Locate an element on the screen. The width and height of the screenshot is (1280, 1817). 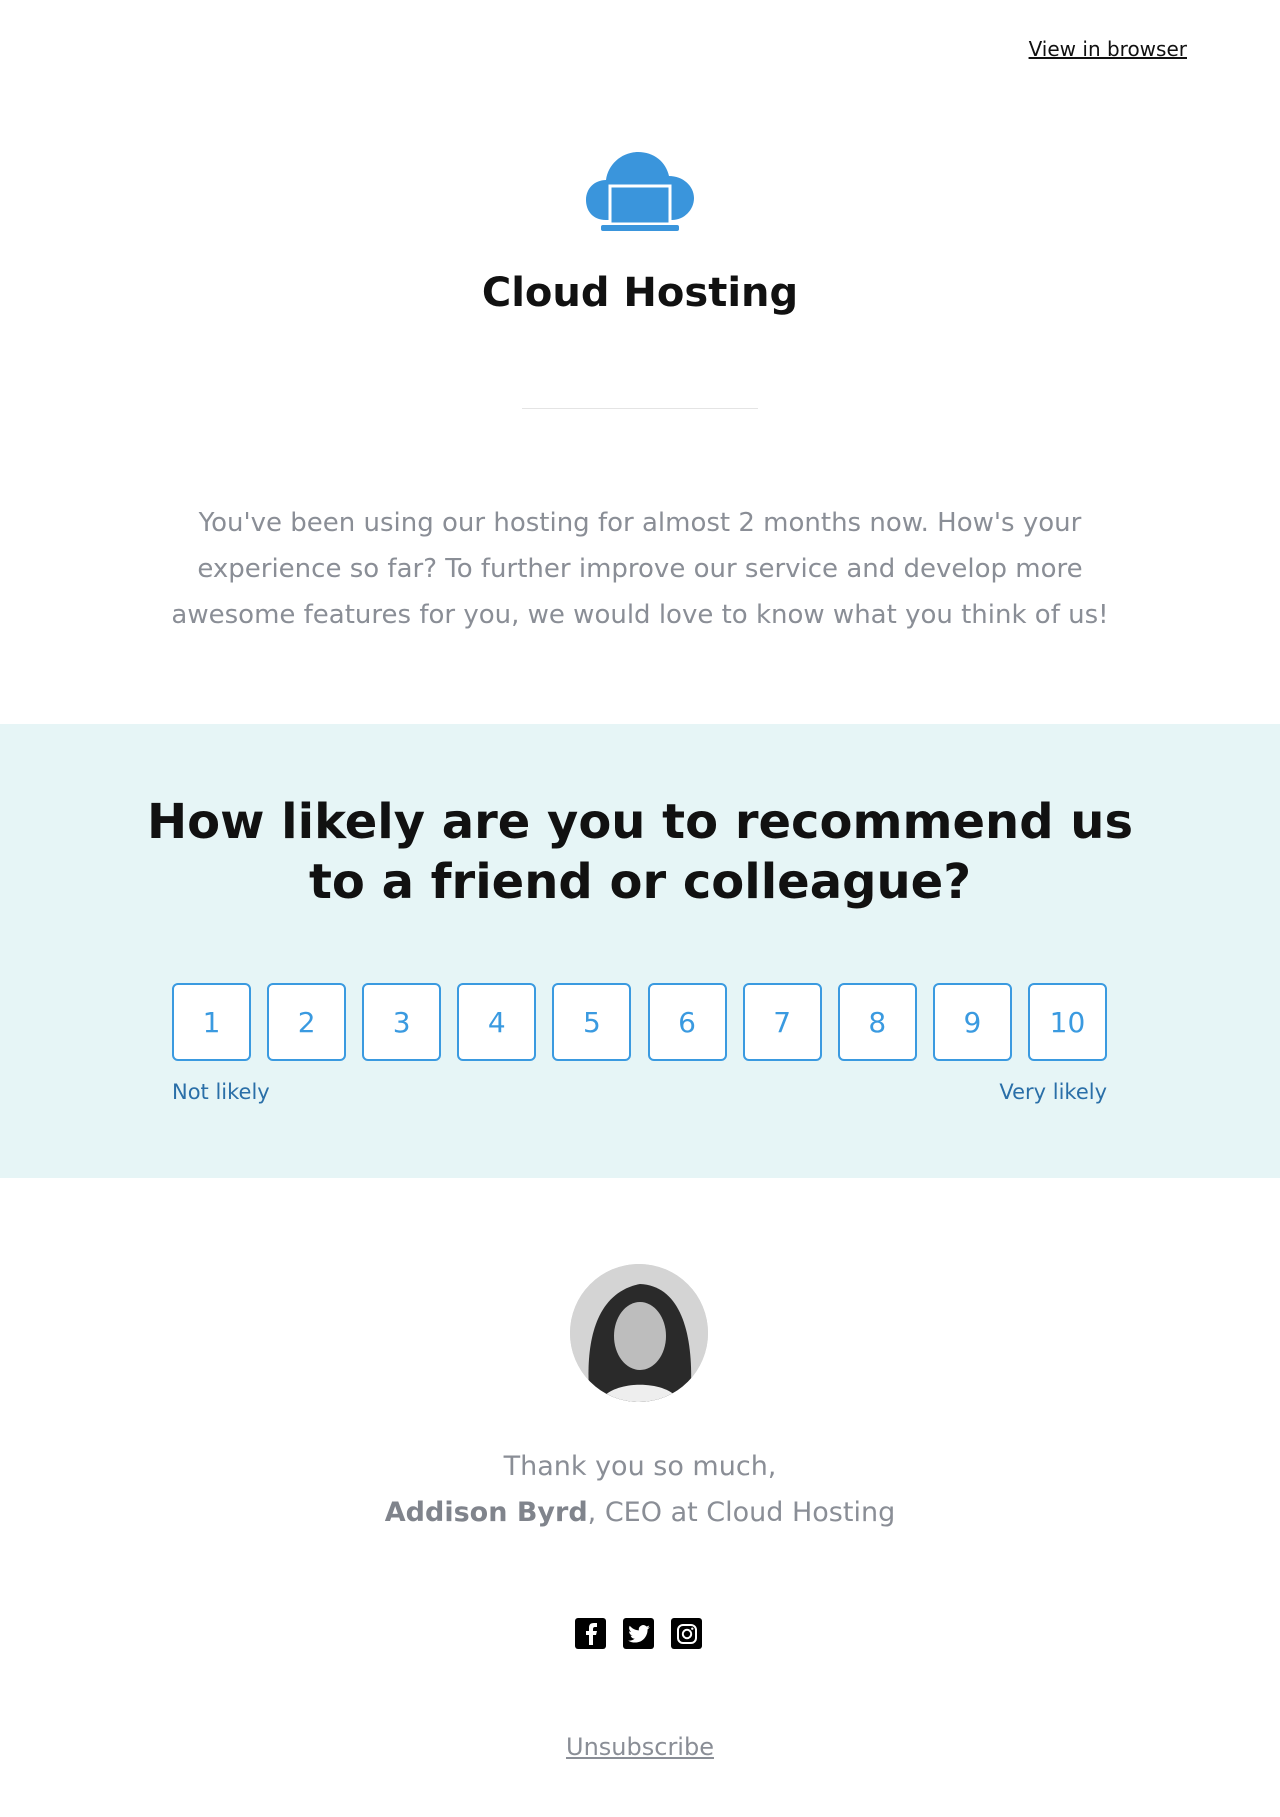
low-label: Not likely is located at coordinates (221, 1092).